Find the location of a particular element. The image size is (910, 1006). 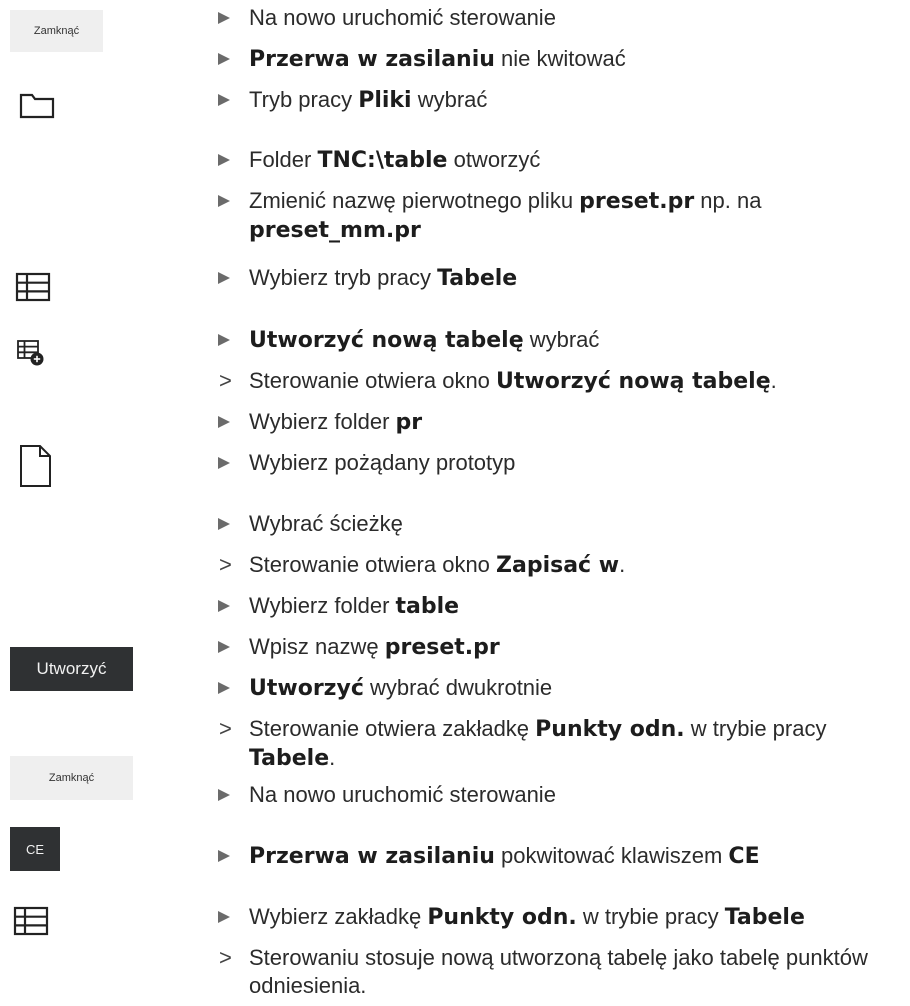

plain-text: Tryb pracy is located at coordinates (304, 99).